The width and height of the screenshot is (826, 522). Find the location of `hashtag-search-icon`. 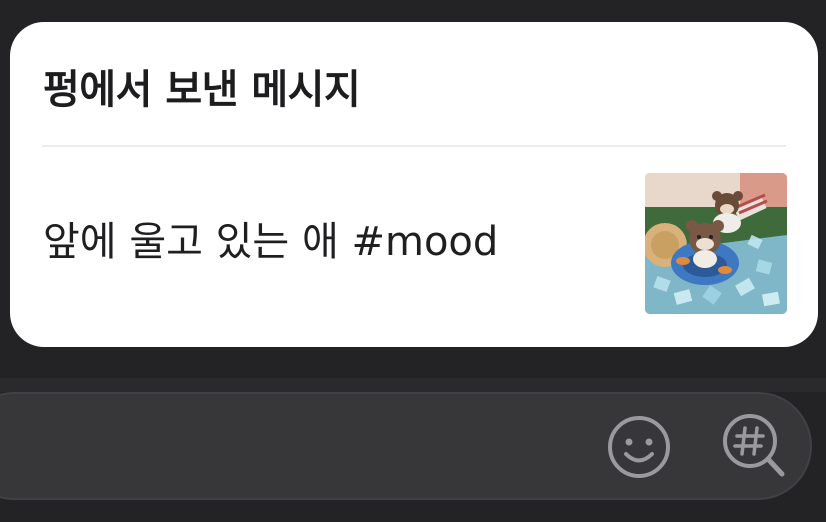

hashtag-search-icon is located at coordinates (755, 446).